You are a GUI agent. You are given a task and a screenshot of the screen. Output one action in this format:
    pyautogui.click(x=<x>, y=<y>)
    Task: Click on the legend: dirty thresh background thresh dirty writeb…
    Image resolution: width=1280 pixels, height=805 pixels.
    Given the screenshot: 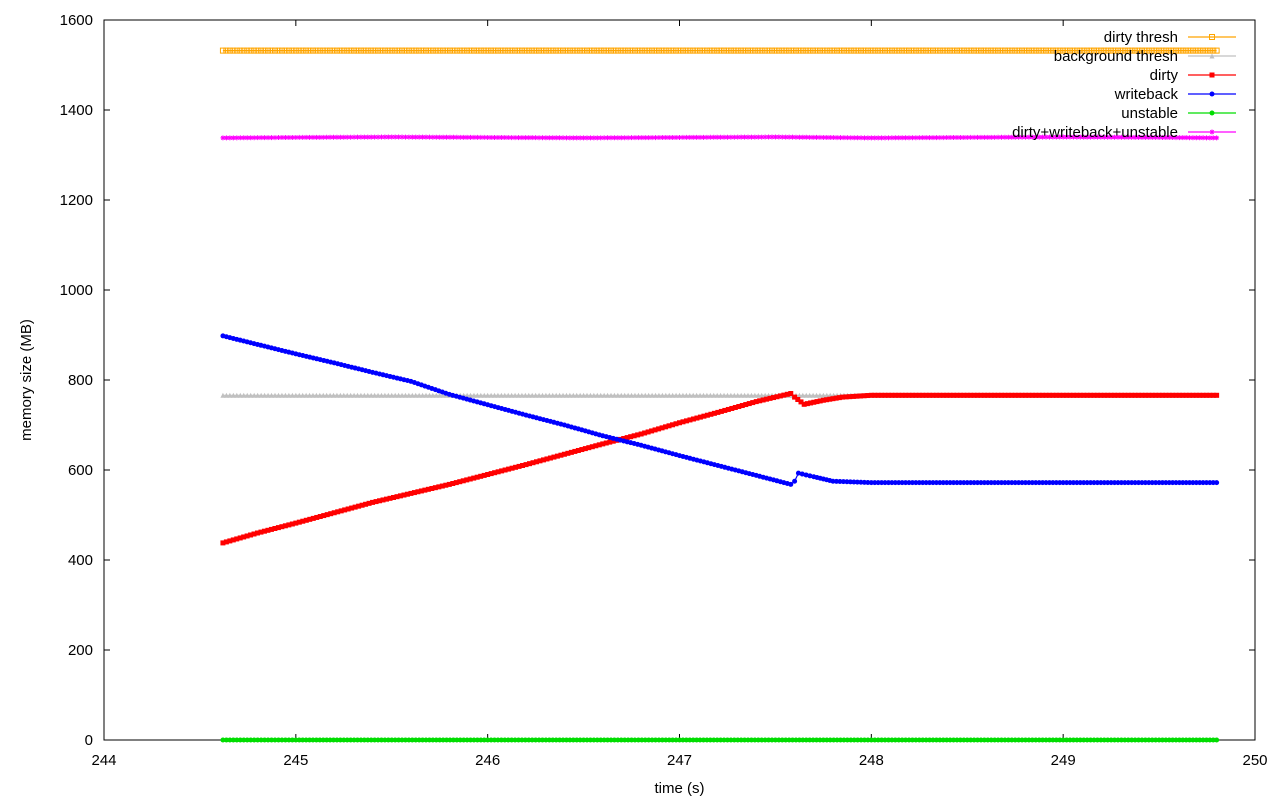 What is the action you would take?
    pyautogui.click(x=1124, y=85)
    